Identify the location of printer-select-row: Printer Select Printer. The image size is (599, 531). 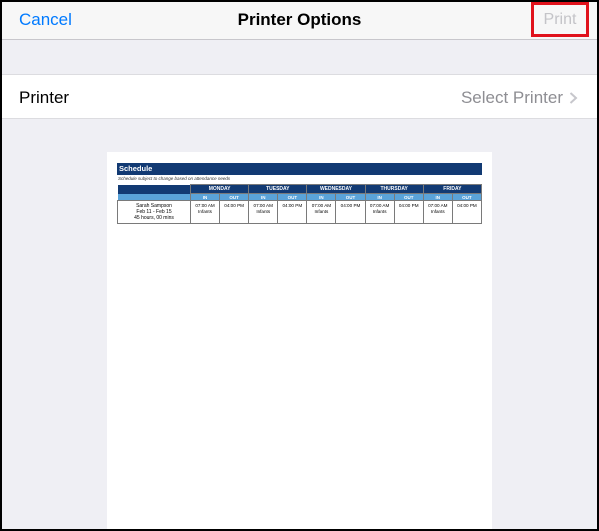
(299, 96).